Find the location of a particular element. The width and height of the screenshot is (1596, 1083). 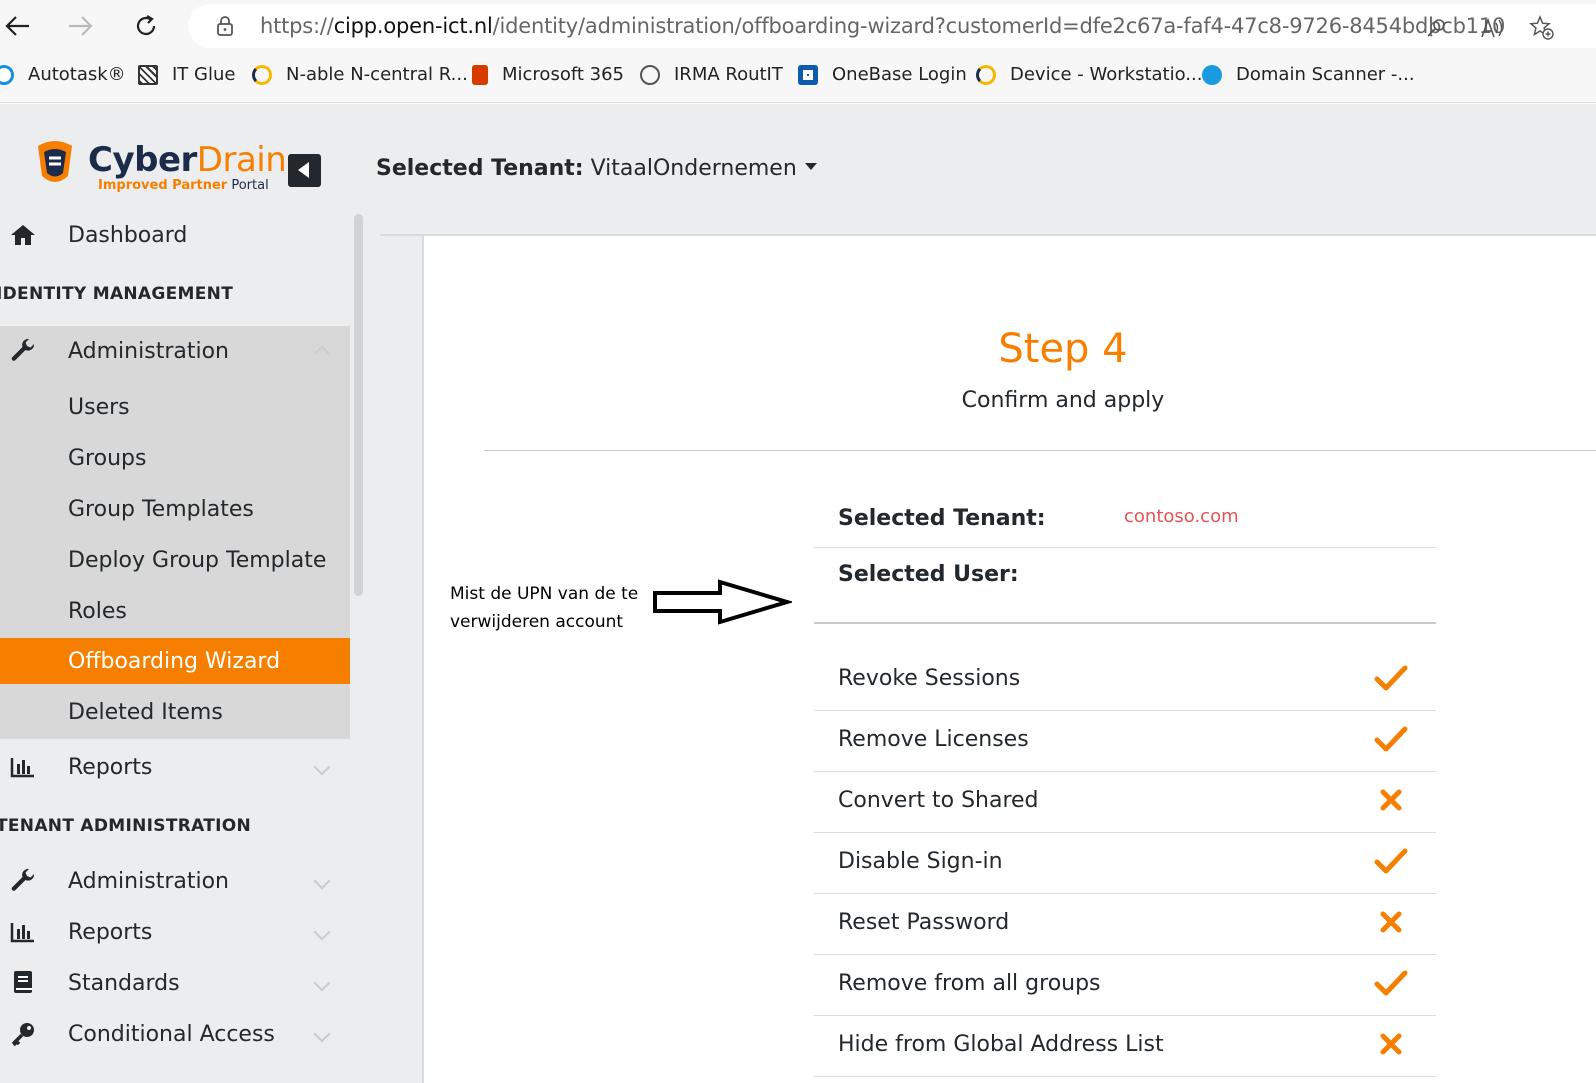

option-row-hide-from-gal: Hide from Global Address List is located at coordinates (1125, 1046).